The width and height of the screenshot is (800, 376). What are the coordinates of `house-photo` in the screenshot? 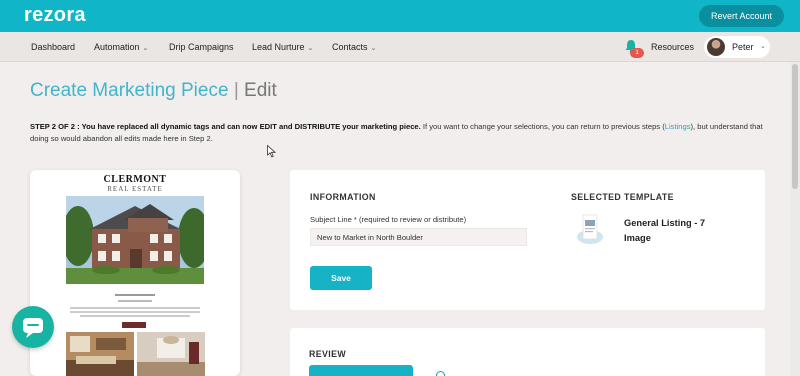 It's located at (135, 240).